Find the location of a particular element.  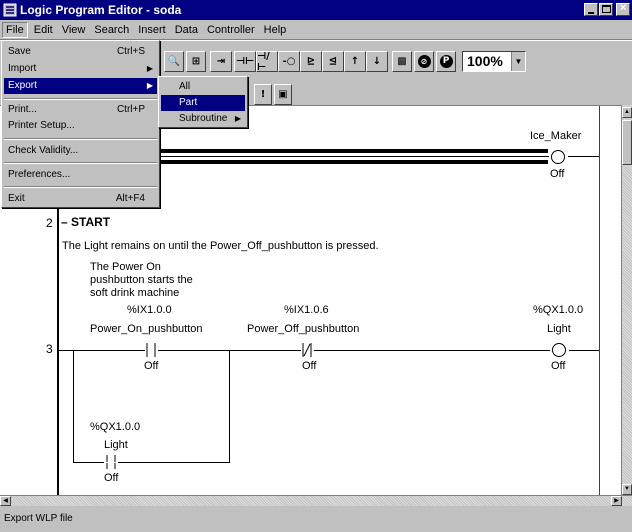

zoom-select: 100% ▼ is located at coordinates (494, 61).